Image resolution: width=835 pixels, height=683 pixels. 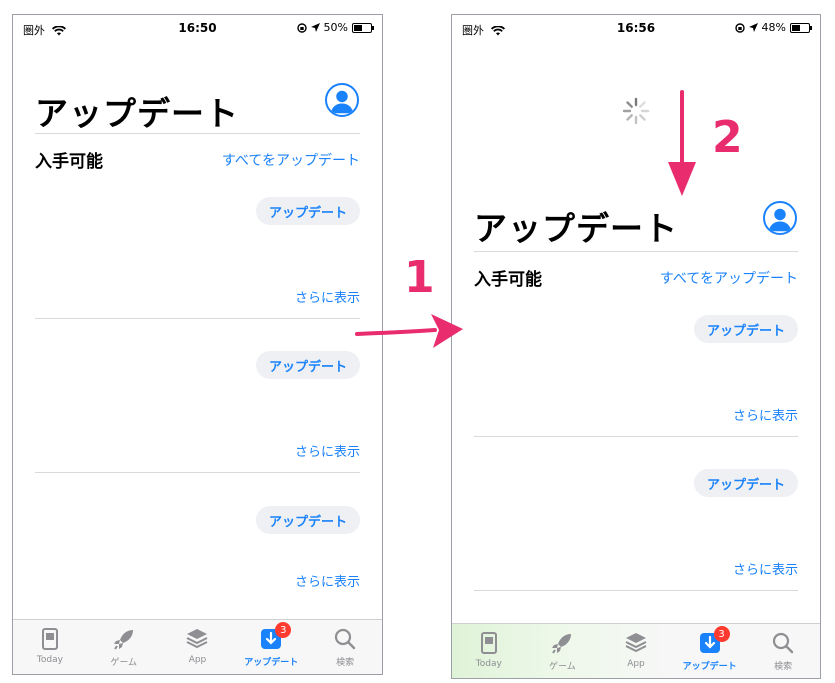 What do you see at coordinates (197, 28) in the screenshot?
I see `status-bar: 圏外 16:50 50%` at bounding box center [197, 28].